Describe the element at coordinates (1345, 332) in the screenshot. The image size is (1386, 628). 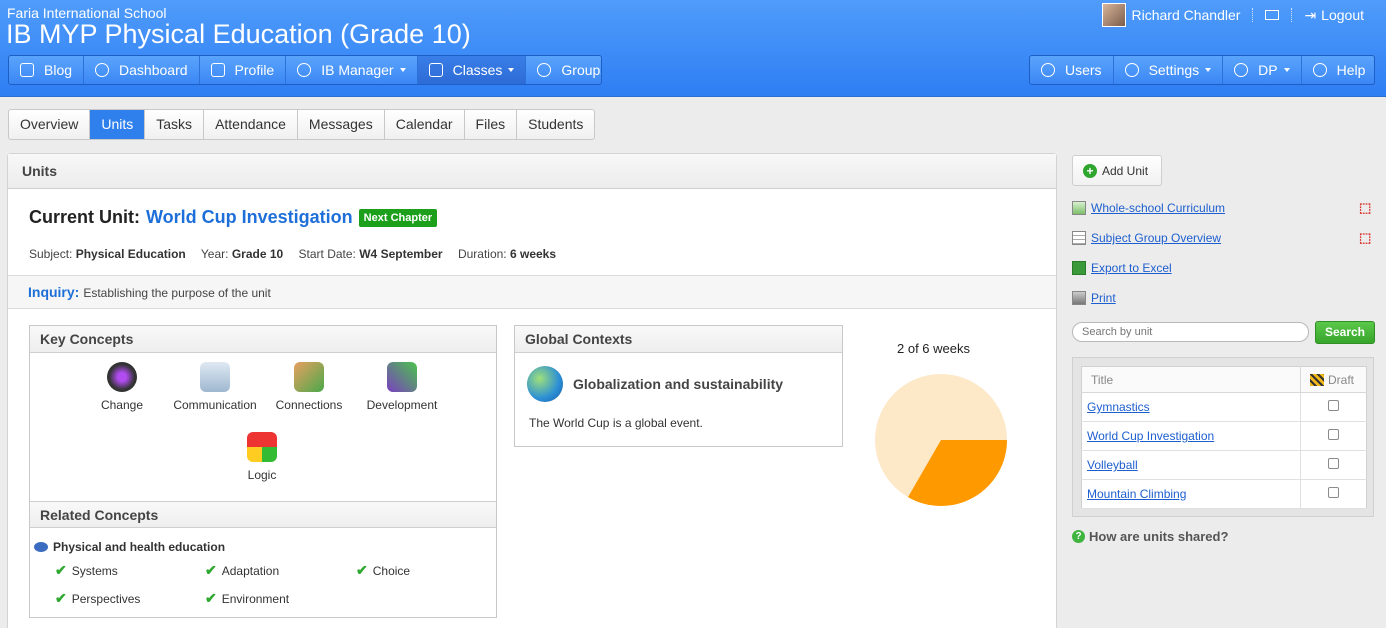
I see `search-button: Search` at that location.